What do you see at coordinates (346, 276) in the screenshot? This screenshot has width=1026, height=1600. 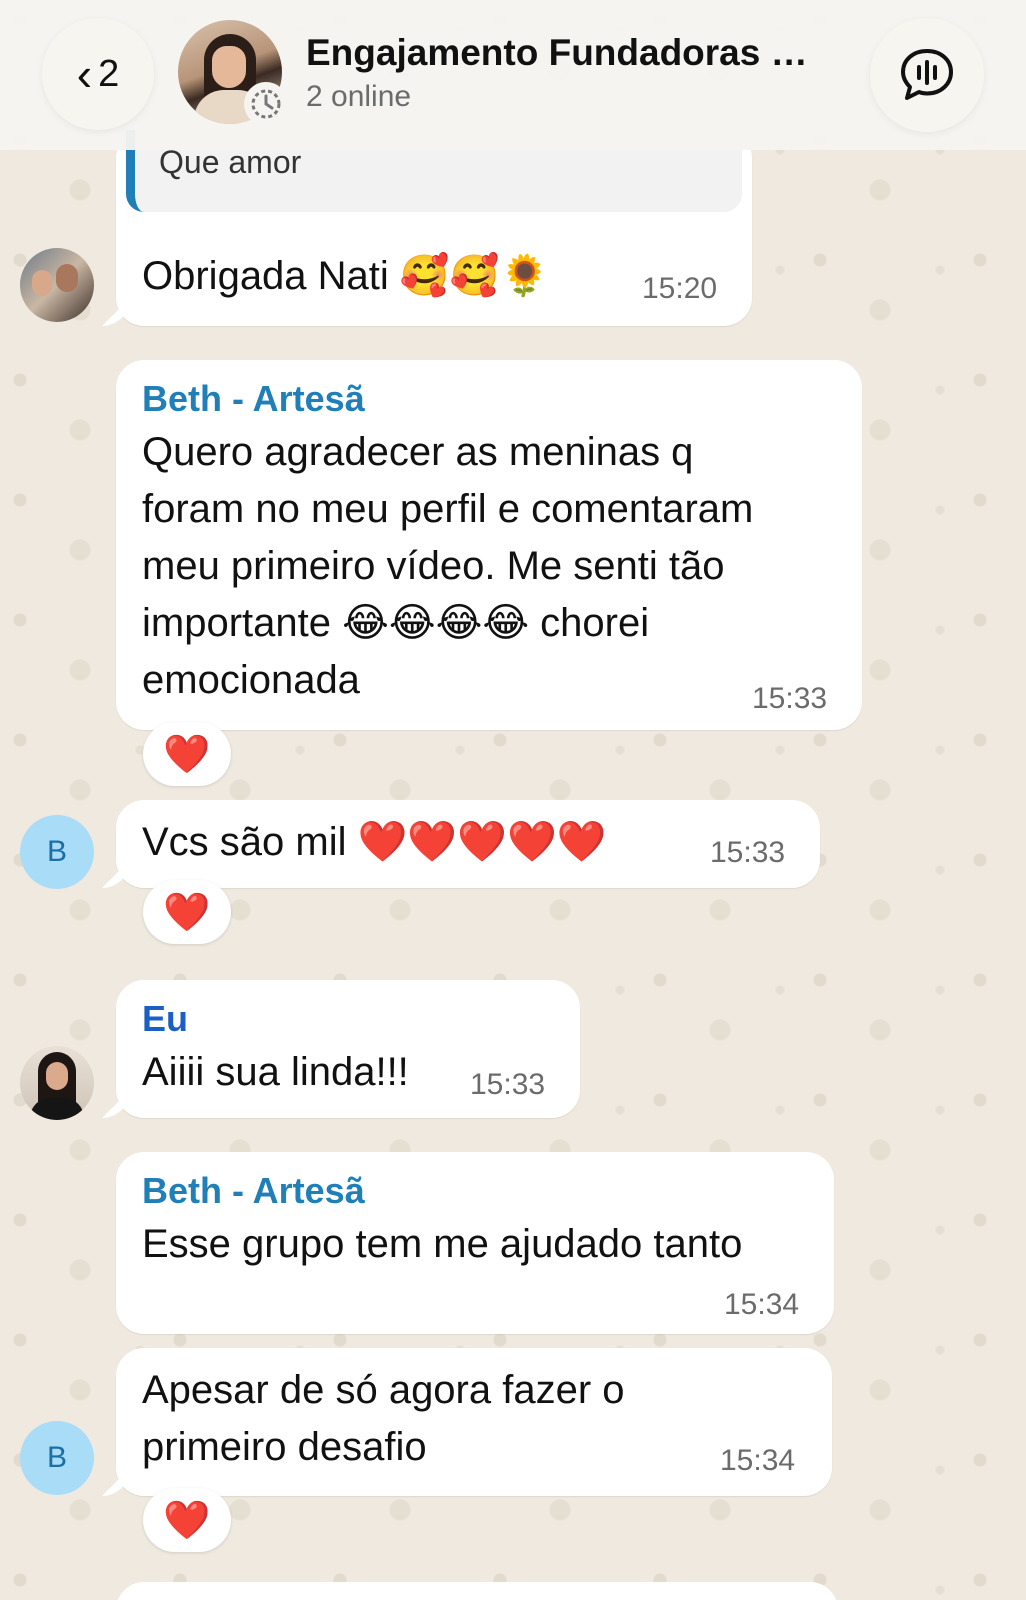 I see `message-text: Obrigada Nati 🥰🥰🌻` at bounding box center [346, 276].